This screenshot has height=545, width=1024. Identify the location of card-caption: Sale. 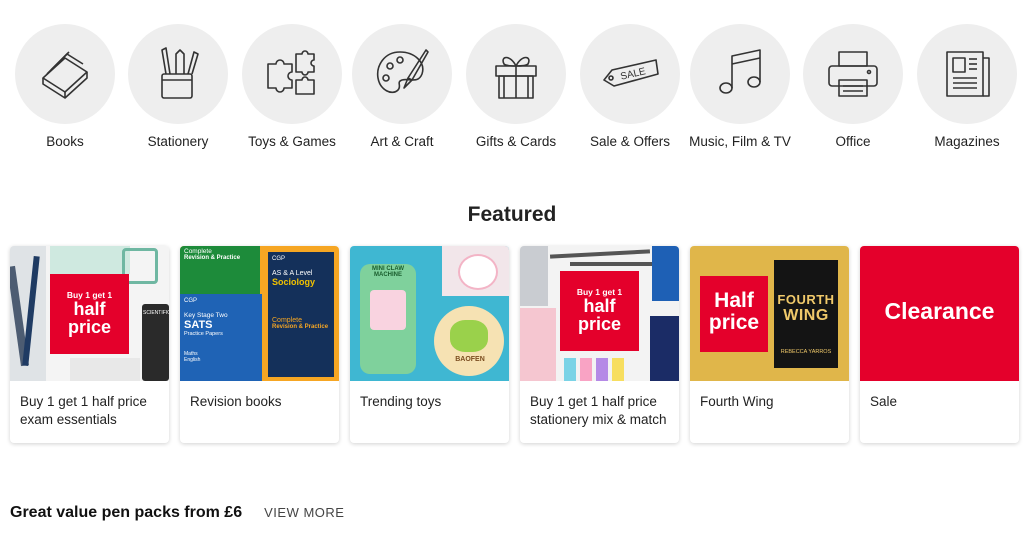
(884, 401).